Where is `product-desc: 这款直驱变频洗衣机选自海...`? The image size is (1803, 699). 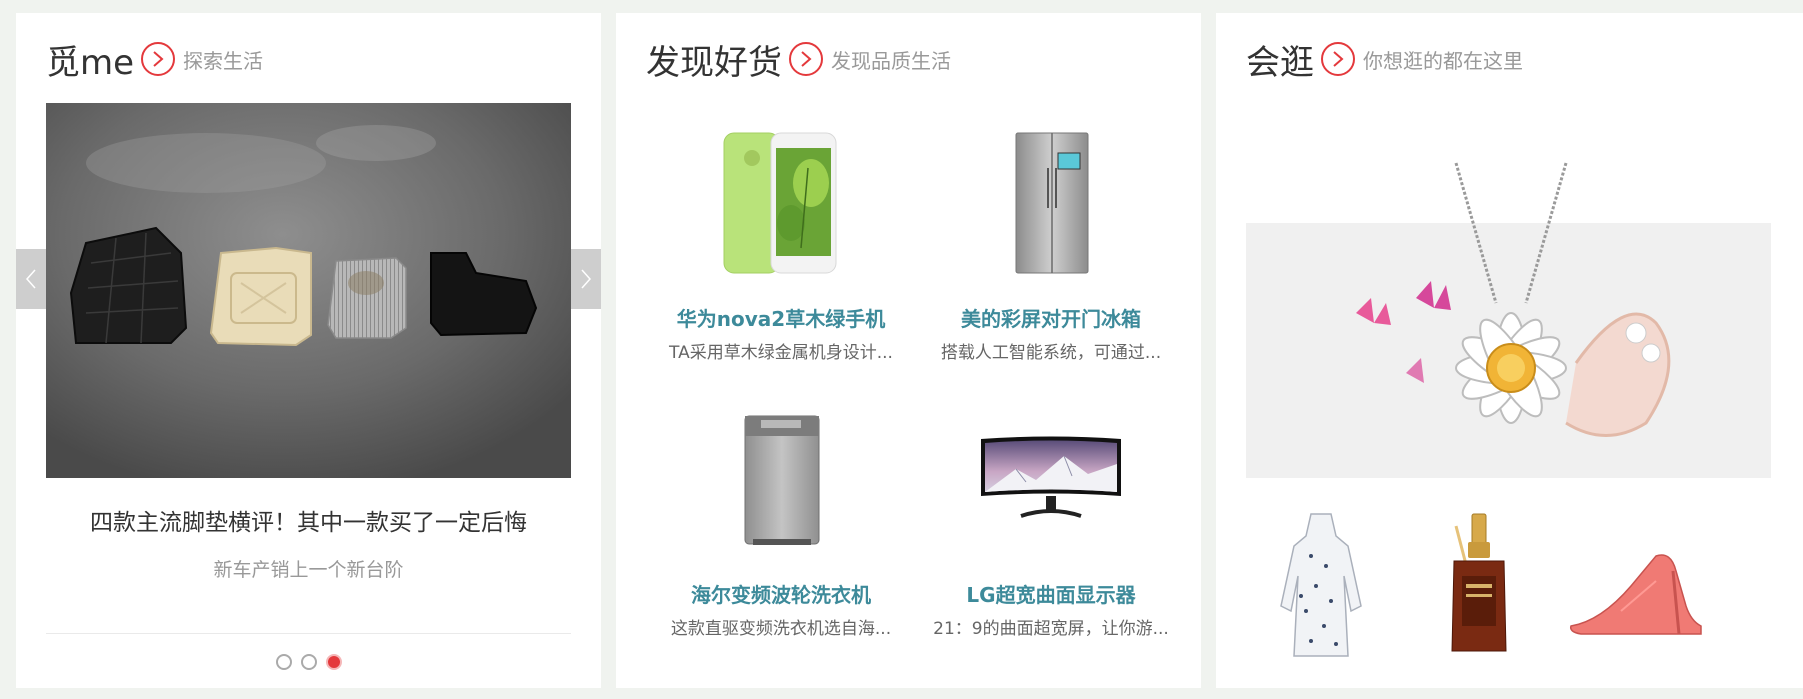
product-desc: 这款直驱变频洗衣机选自海... is located at coordinates (781, 629).